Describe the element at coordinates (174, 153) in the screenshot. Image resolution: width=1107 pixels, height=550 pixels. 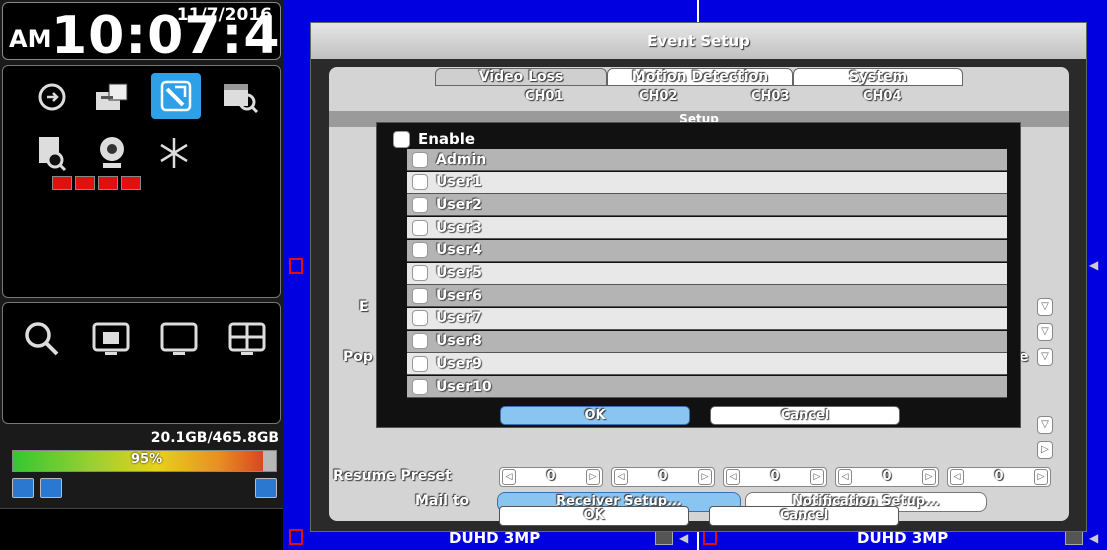
I see `freeze-icon` at that location.